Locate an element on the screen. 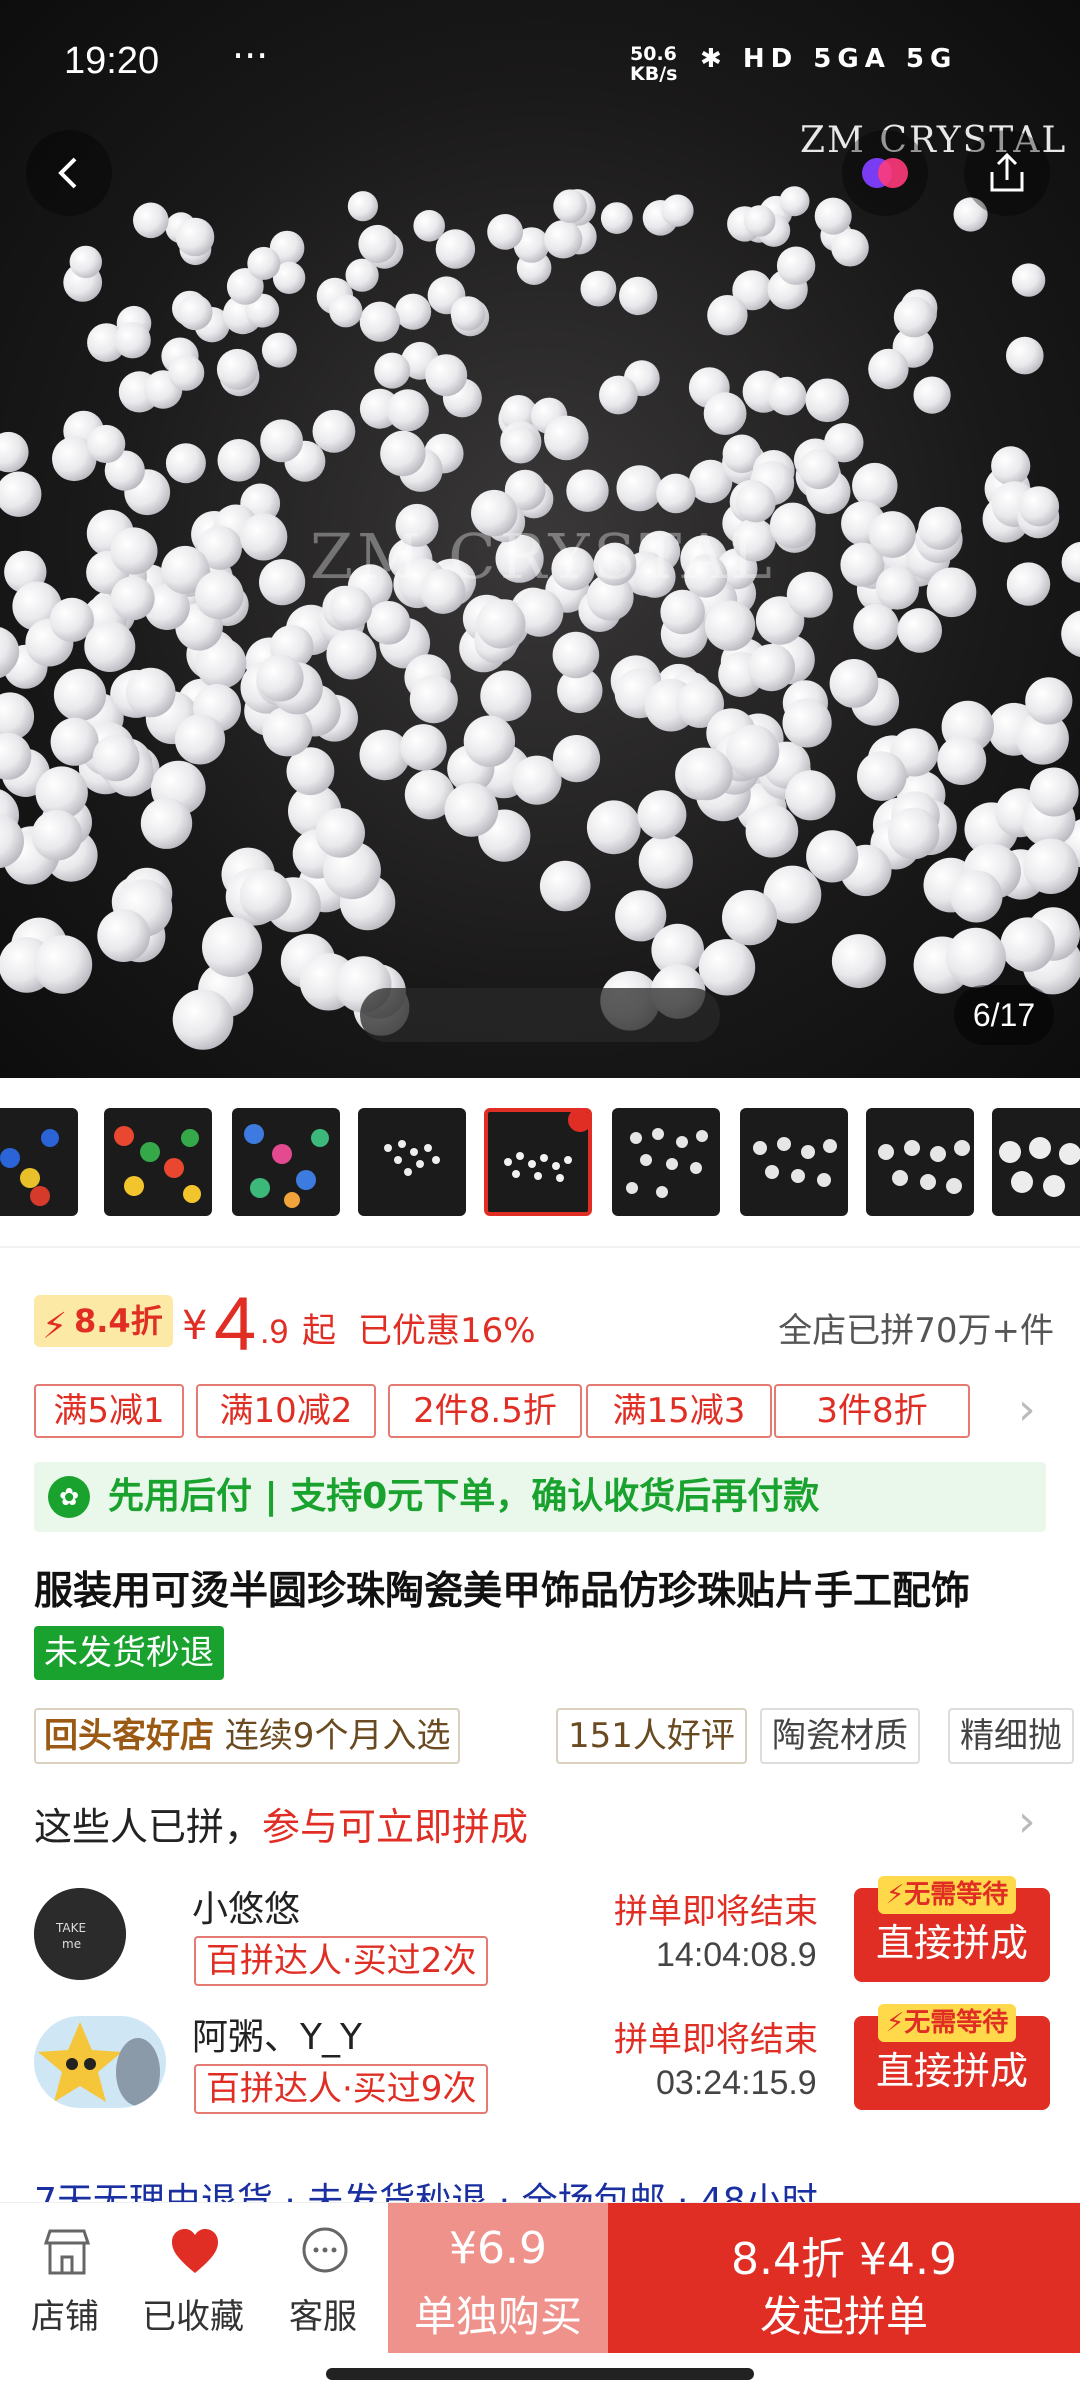  no-wait-badge: ⚡无需等待 is located at coordinates (947, 2023).